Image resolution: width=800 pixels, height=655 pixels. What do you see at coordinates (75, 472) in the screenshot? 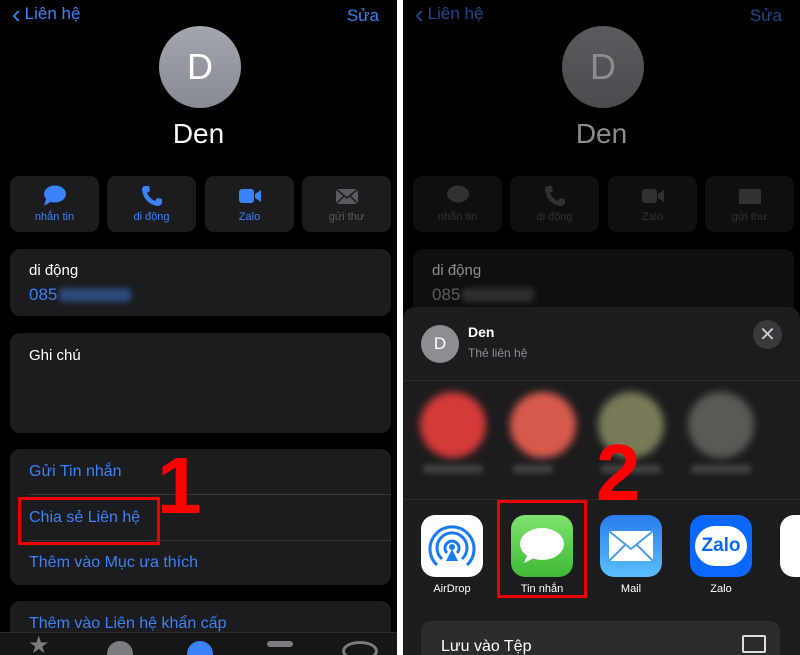
I see `send-message-link: Gửi Tin nhắn` at bounding box center [75, 472].